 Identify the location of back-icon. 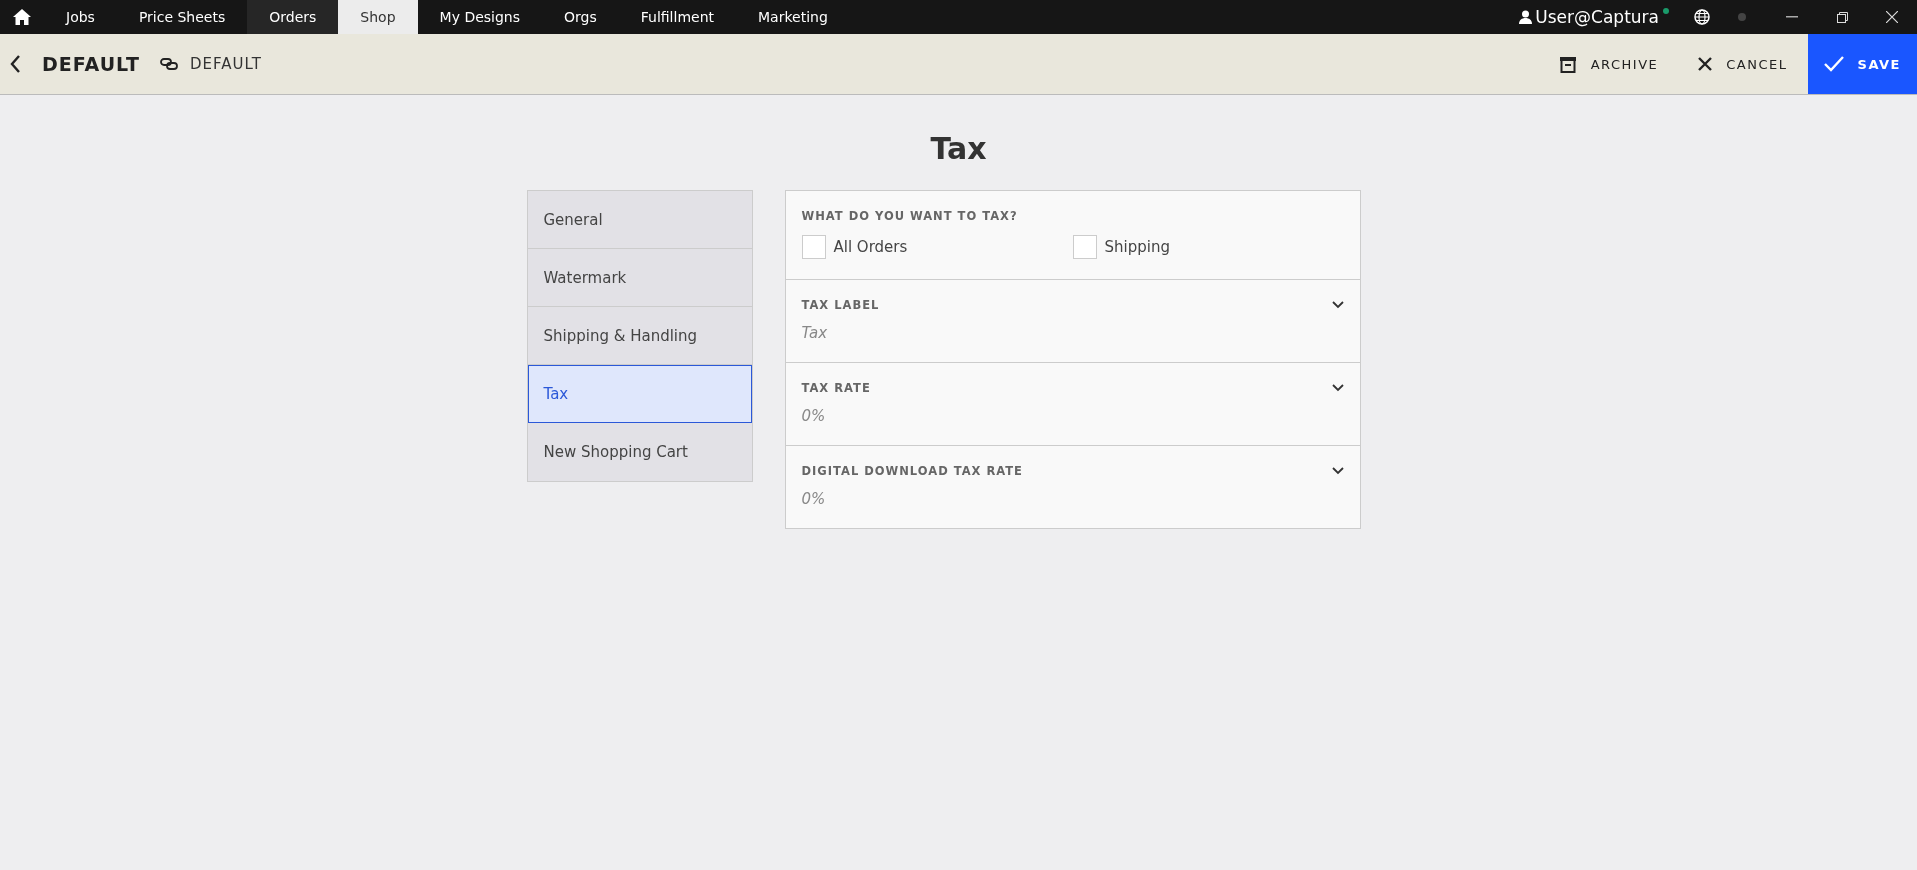
(15, 64).